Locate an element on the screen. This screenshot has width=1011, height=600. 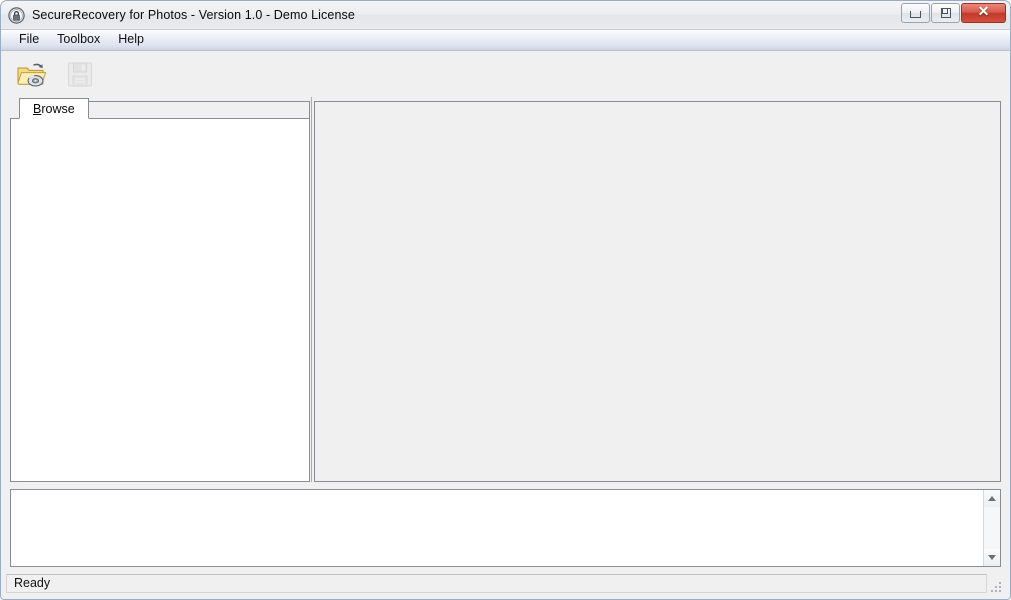
menu-item-file: File is located at coordinates (29, 40).